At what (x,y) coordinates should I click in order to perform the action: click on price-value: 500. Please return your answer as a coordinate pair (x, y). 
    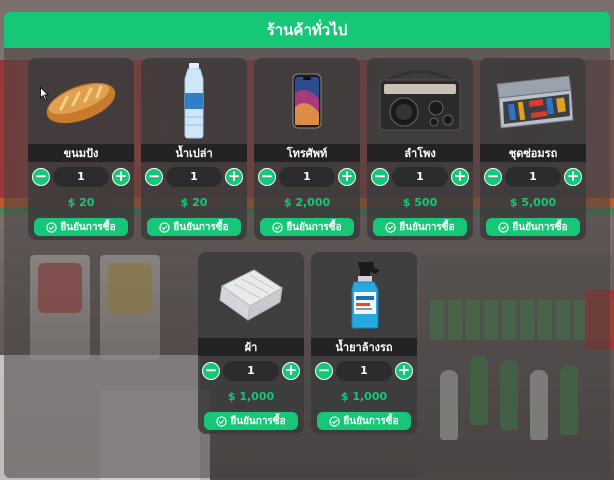
    Looking at the image, I should click on (426, 202).